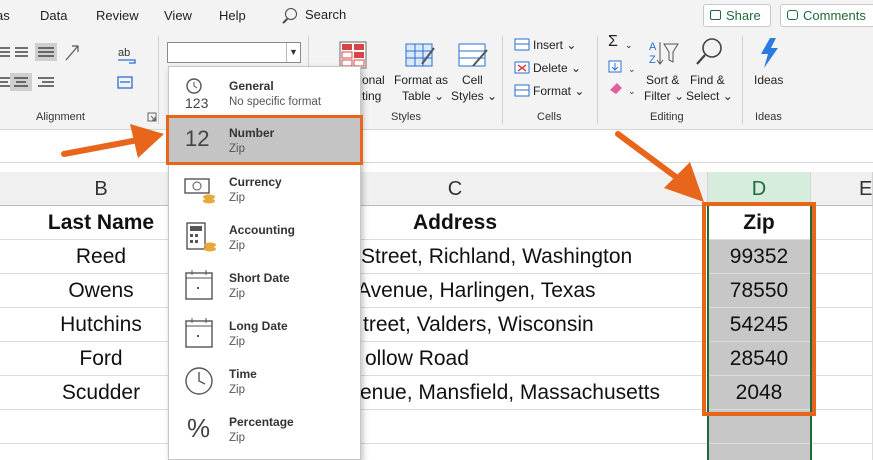 This screenshot has height=460, width=873. I want to click on zip-cell: 2048, so click(759, 393).